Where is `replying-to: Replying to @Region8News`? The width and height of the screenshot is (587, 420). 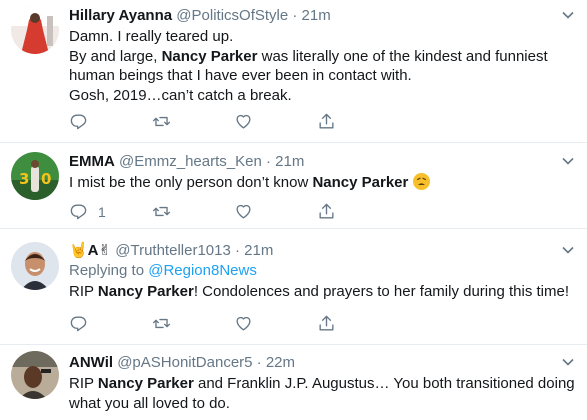 replying-to: Replying to @Region8News is located at coordinates (163, 270).